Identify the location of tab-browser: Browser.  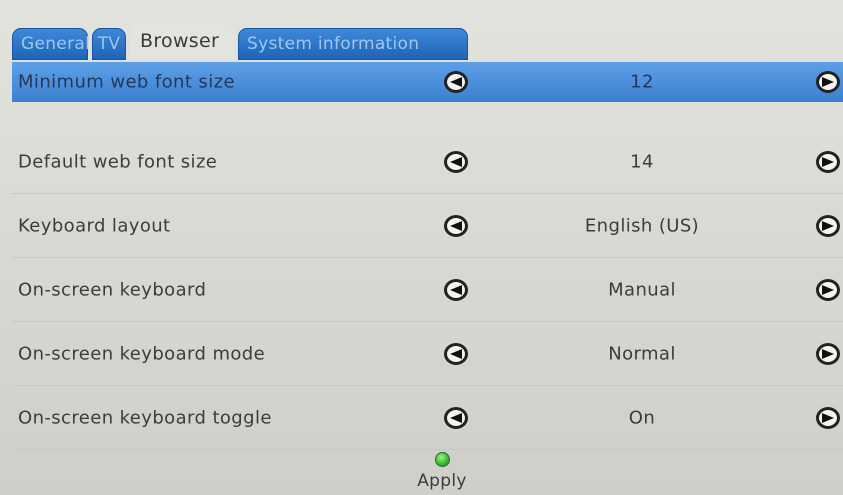
(182, 41).